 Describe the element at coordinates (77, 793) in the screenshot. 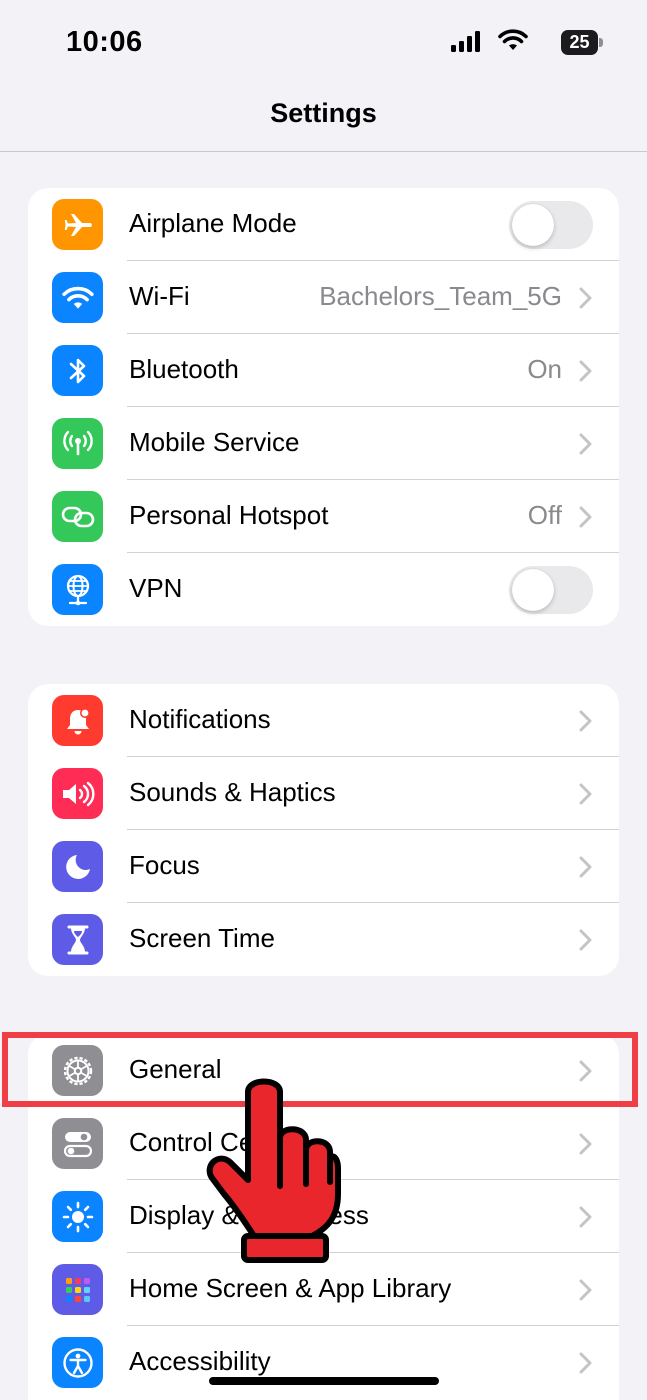

I see `speaker-icon` at that location.